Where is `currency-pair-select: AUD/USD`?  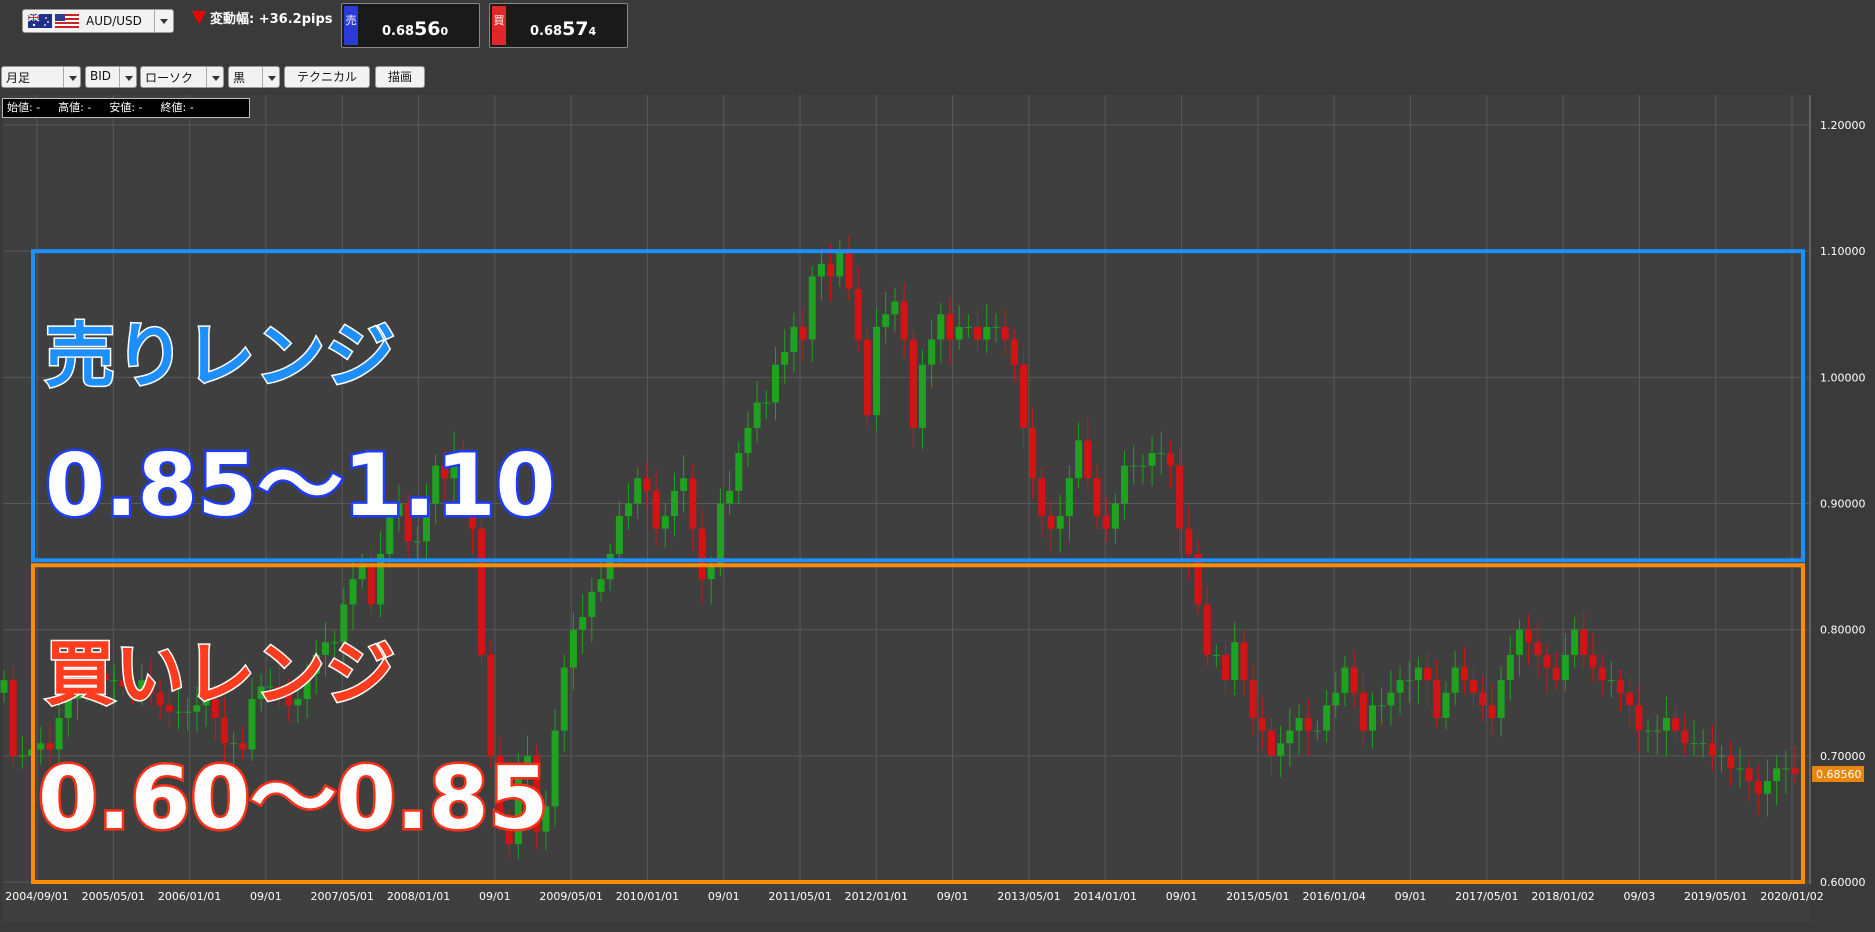 currency-pair-select: AUD/USD is located at coordinates (98, 21).